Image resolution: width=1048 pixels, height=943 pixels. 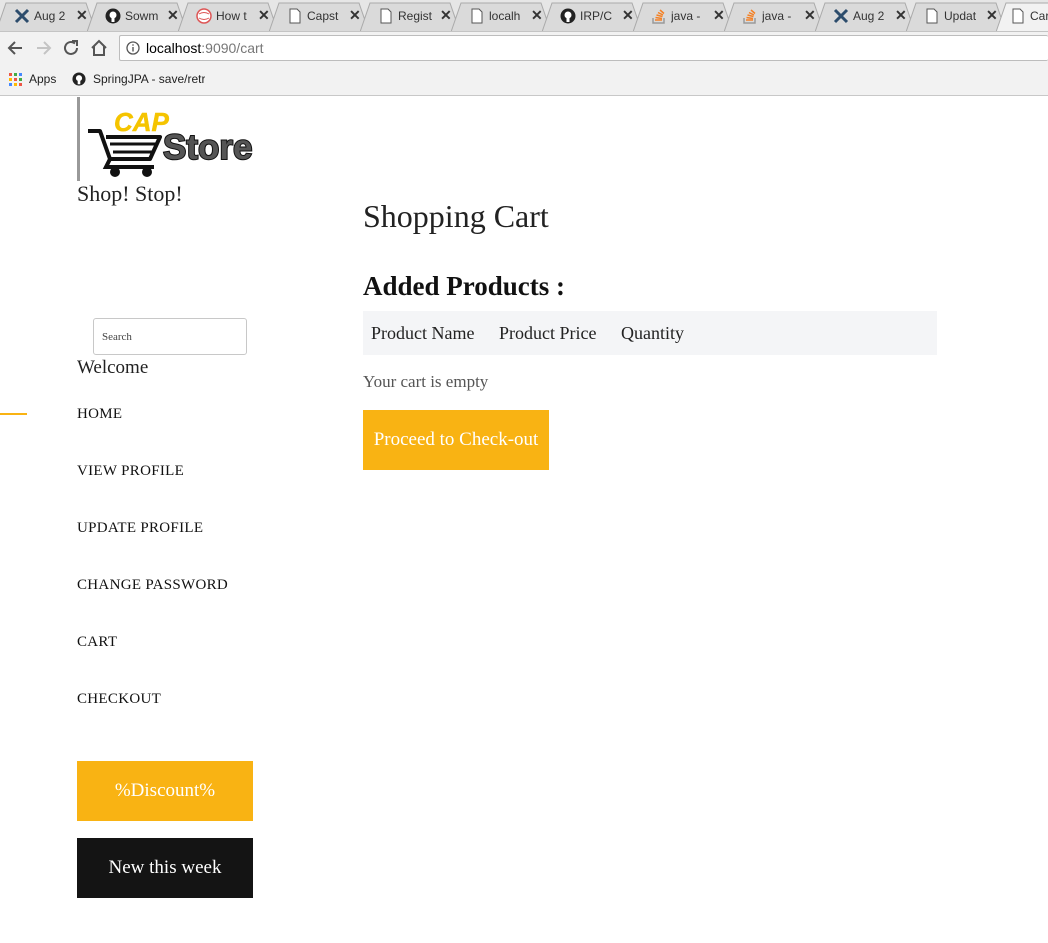 I want to click on tab-title: Capst, so click(x=323, y=16).